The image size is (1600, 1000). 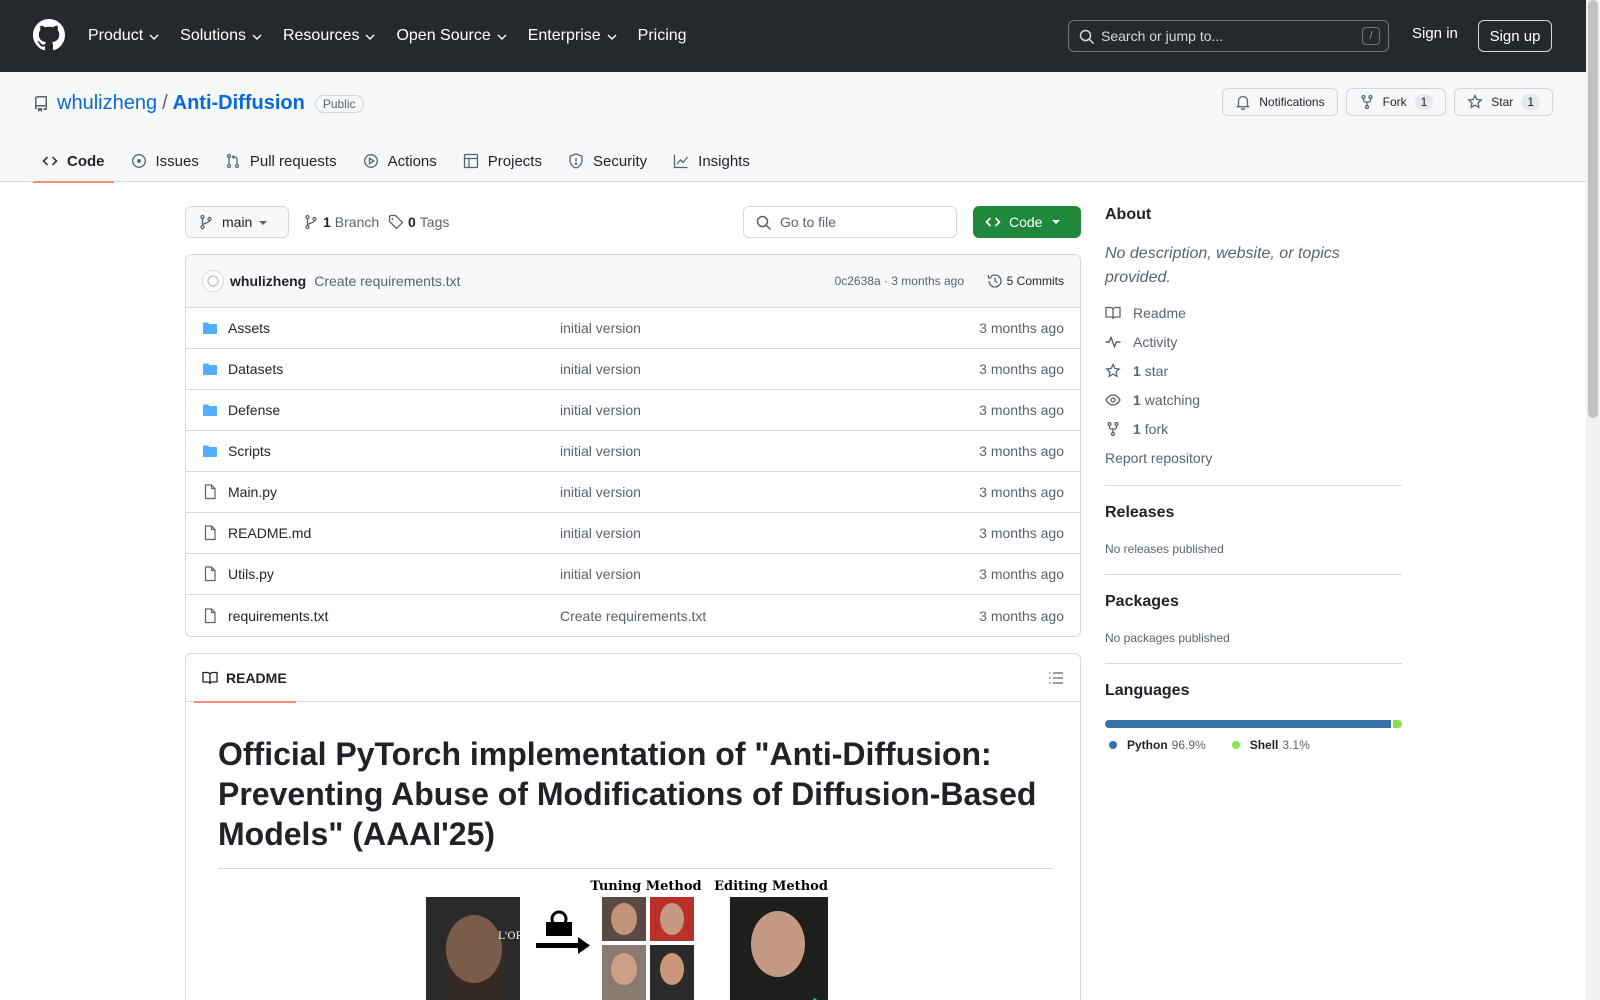 I want to click on language-item: Python 96.9%, so click(x=1157, y=745).